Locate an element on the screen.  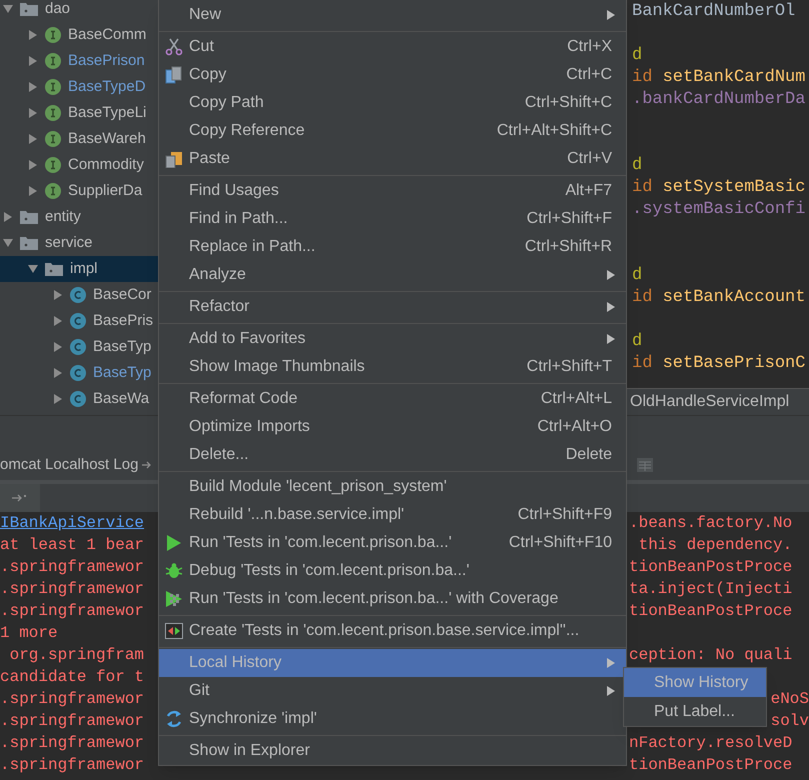
menu-item: Analyze is located at coordinates (392, 275).